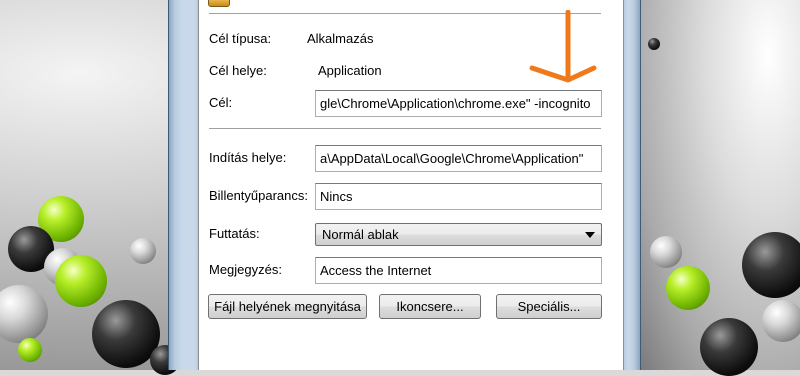  I want to click on target-type-label: Cél típusa:, so click(240, 38).